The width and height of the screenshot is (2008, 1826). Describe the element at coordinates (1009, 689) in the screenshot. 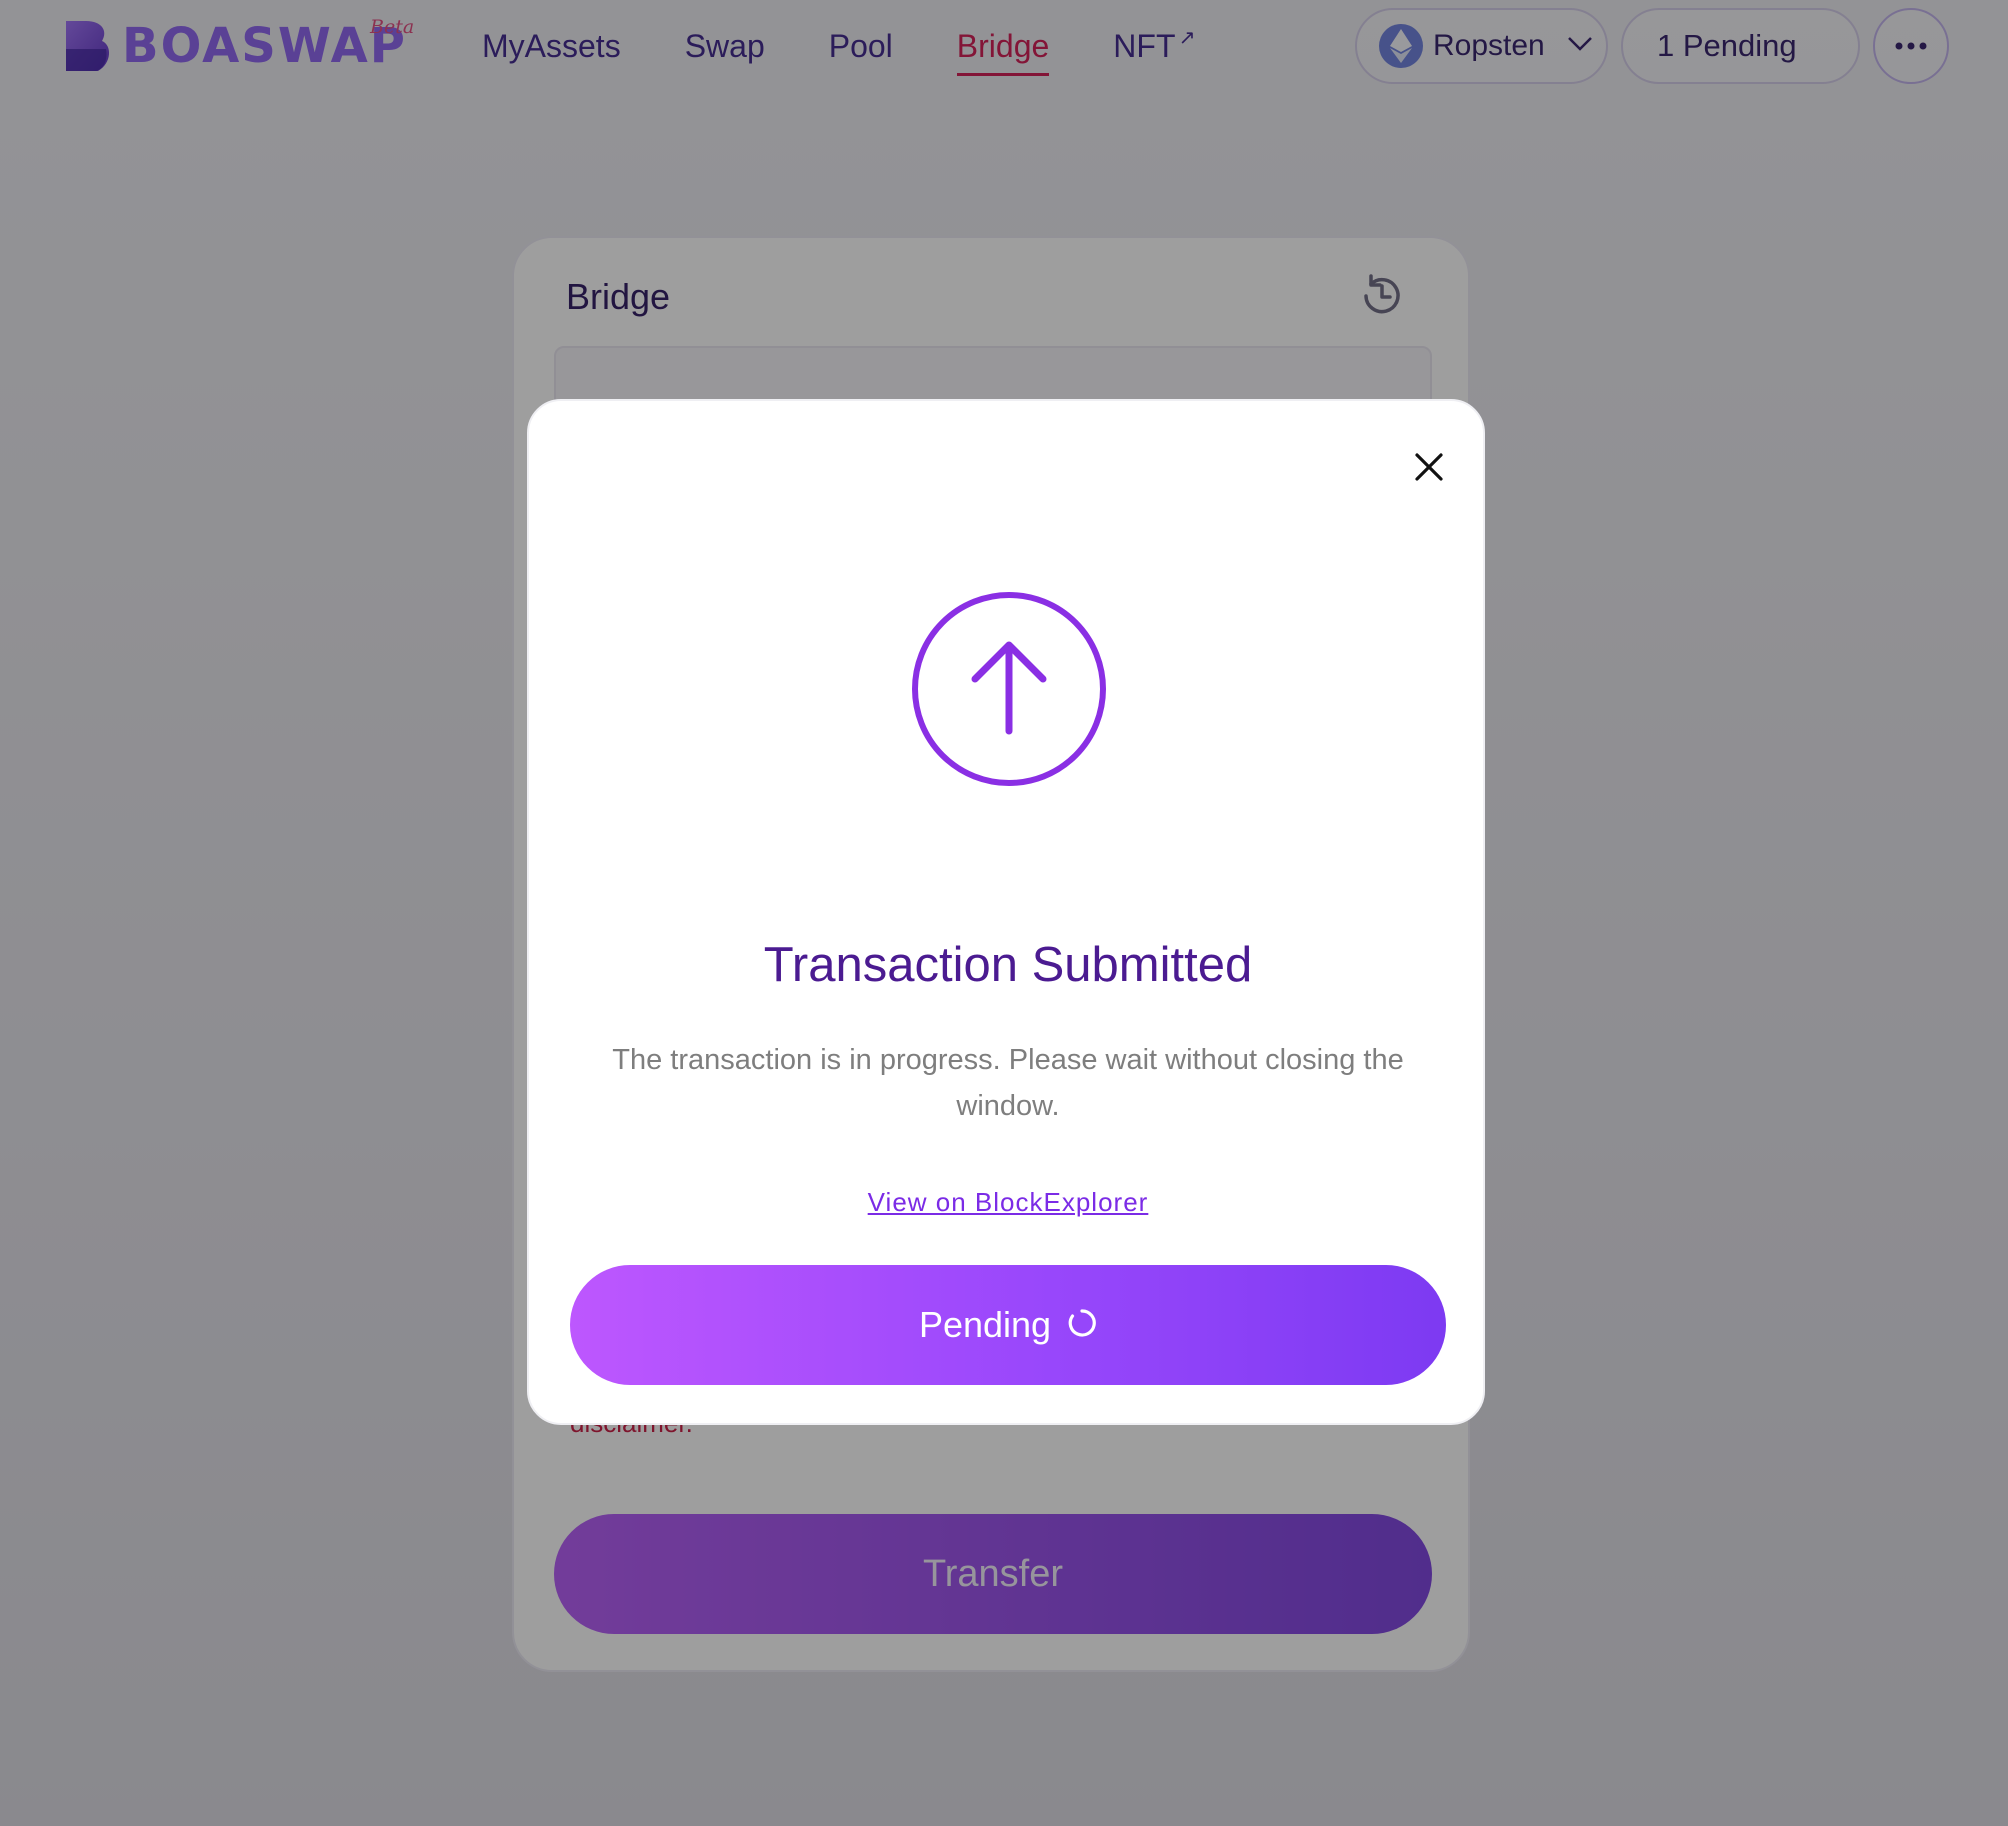

I see `arrow-up-circle-icon` at that location.